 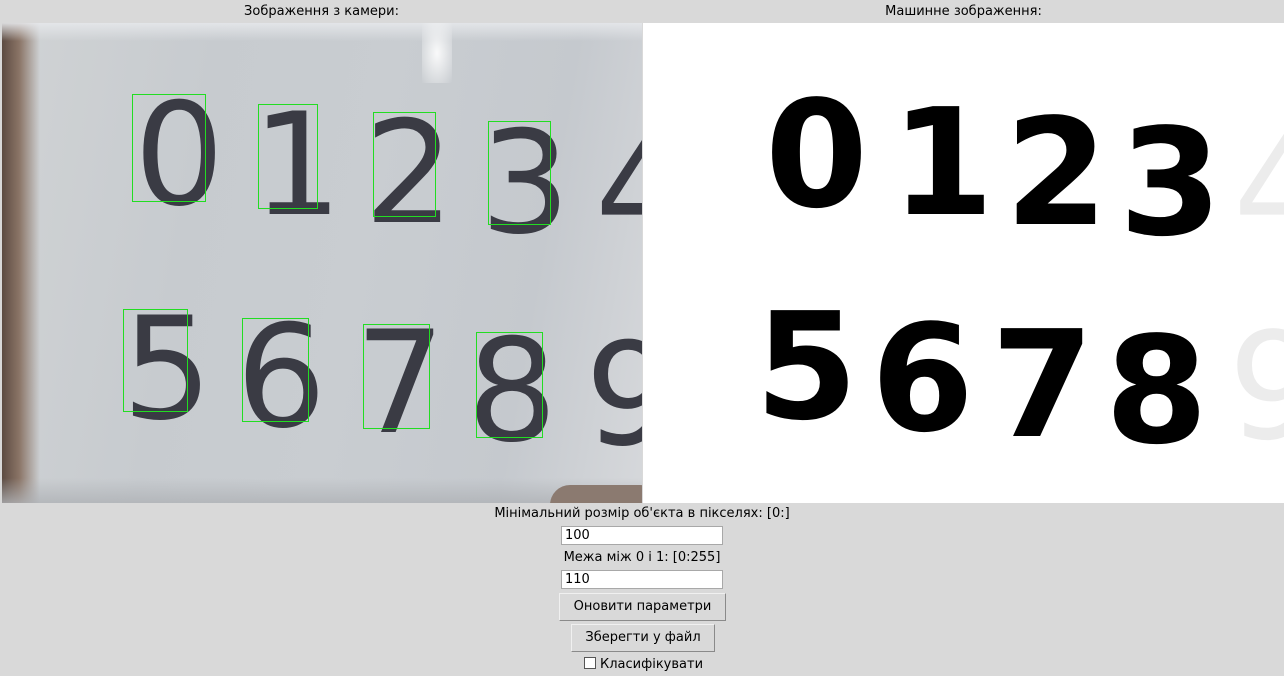 What do you see at coordinates (1156, 391) in the screenshot?
I see `machine-digit-8: 8` at bounding box center [1156, 391].